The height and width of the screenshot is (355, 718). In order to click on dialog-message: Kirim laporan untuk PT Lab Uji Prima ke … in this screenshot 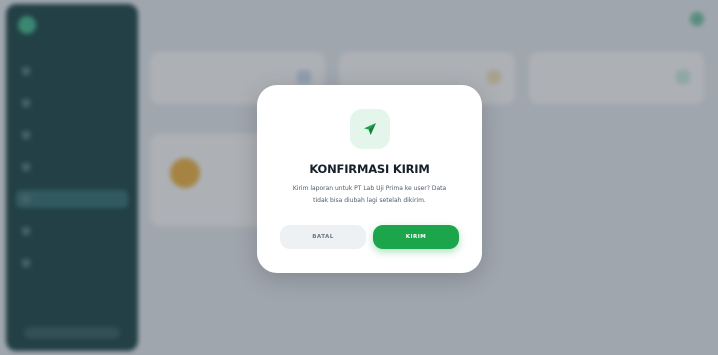, I will do `click(369, 195)`.